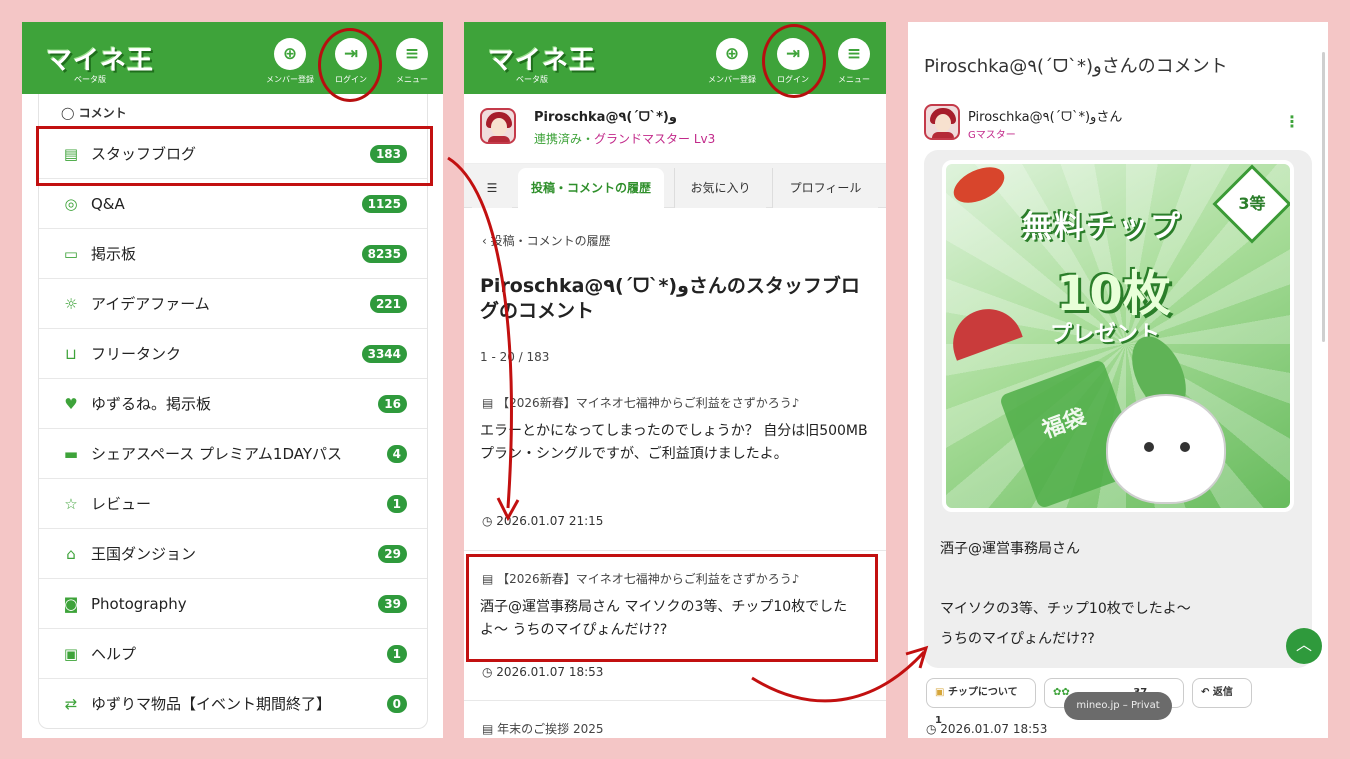 Image resolution: width=1350 pixels, height=759 pixels. Describe the element at coordinates (1166, 449) in the screenshot. I see `mascot-icon` at that location.